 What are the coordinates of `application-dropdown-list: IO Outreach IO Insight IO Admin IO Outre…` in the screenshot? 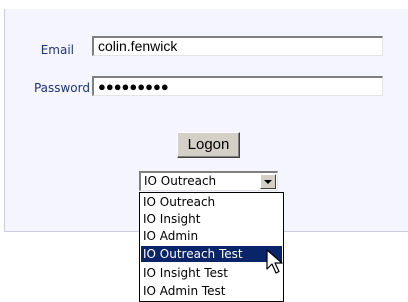 It's located at (211, 247).